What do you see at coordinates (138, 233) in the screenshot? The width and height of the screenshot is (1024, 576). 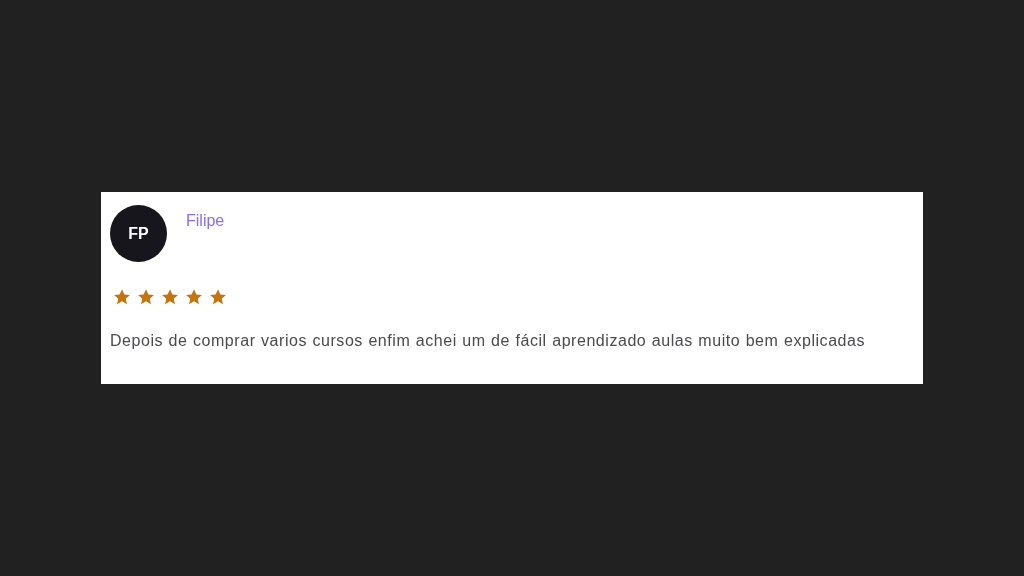 I see `avatar: FP` at bounding box center [138, 233].